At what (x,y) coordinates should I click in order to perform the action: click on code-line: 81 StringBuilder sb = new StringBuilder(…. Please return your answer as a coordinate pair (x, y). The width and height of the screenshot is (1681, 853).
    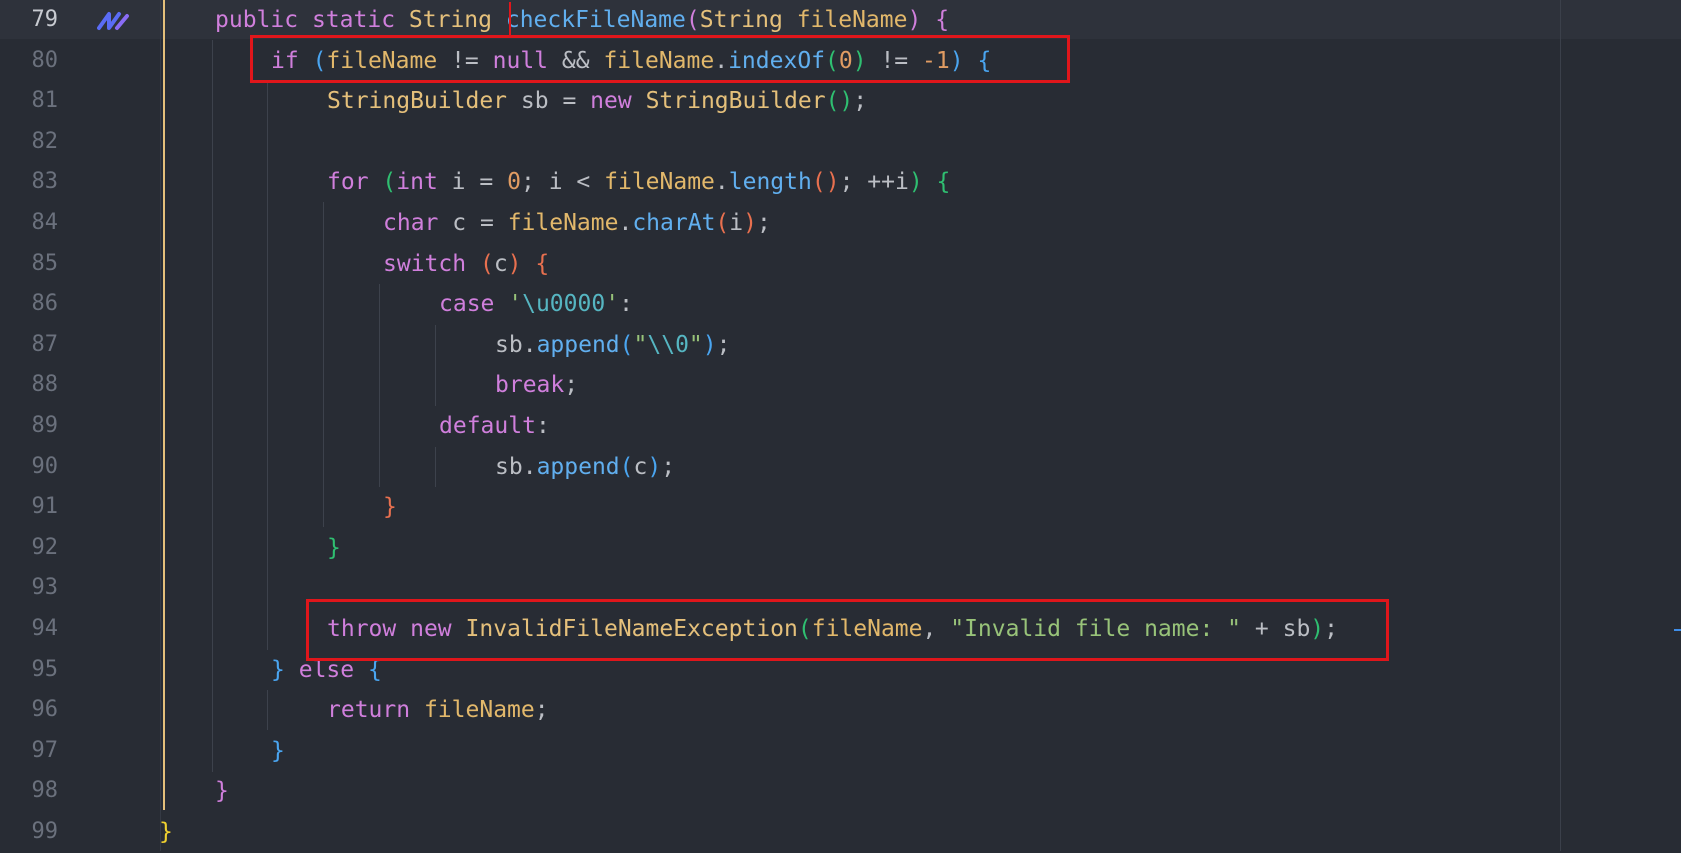
    Looking at the image, I should click on (840, 101).